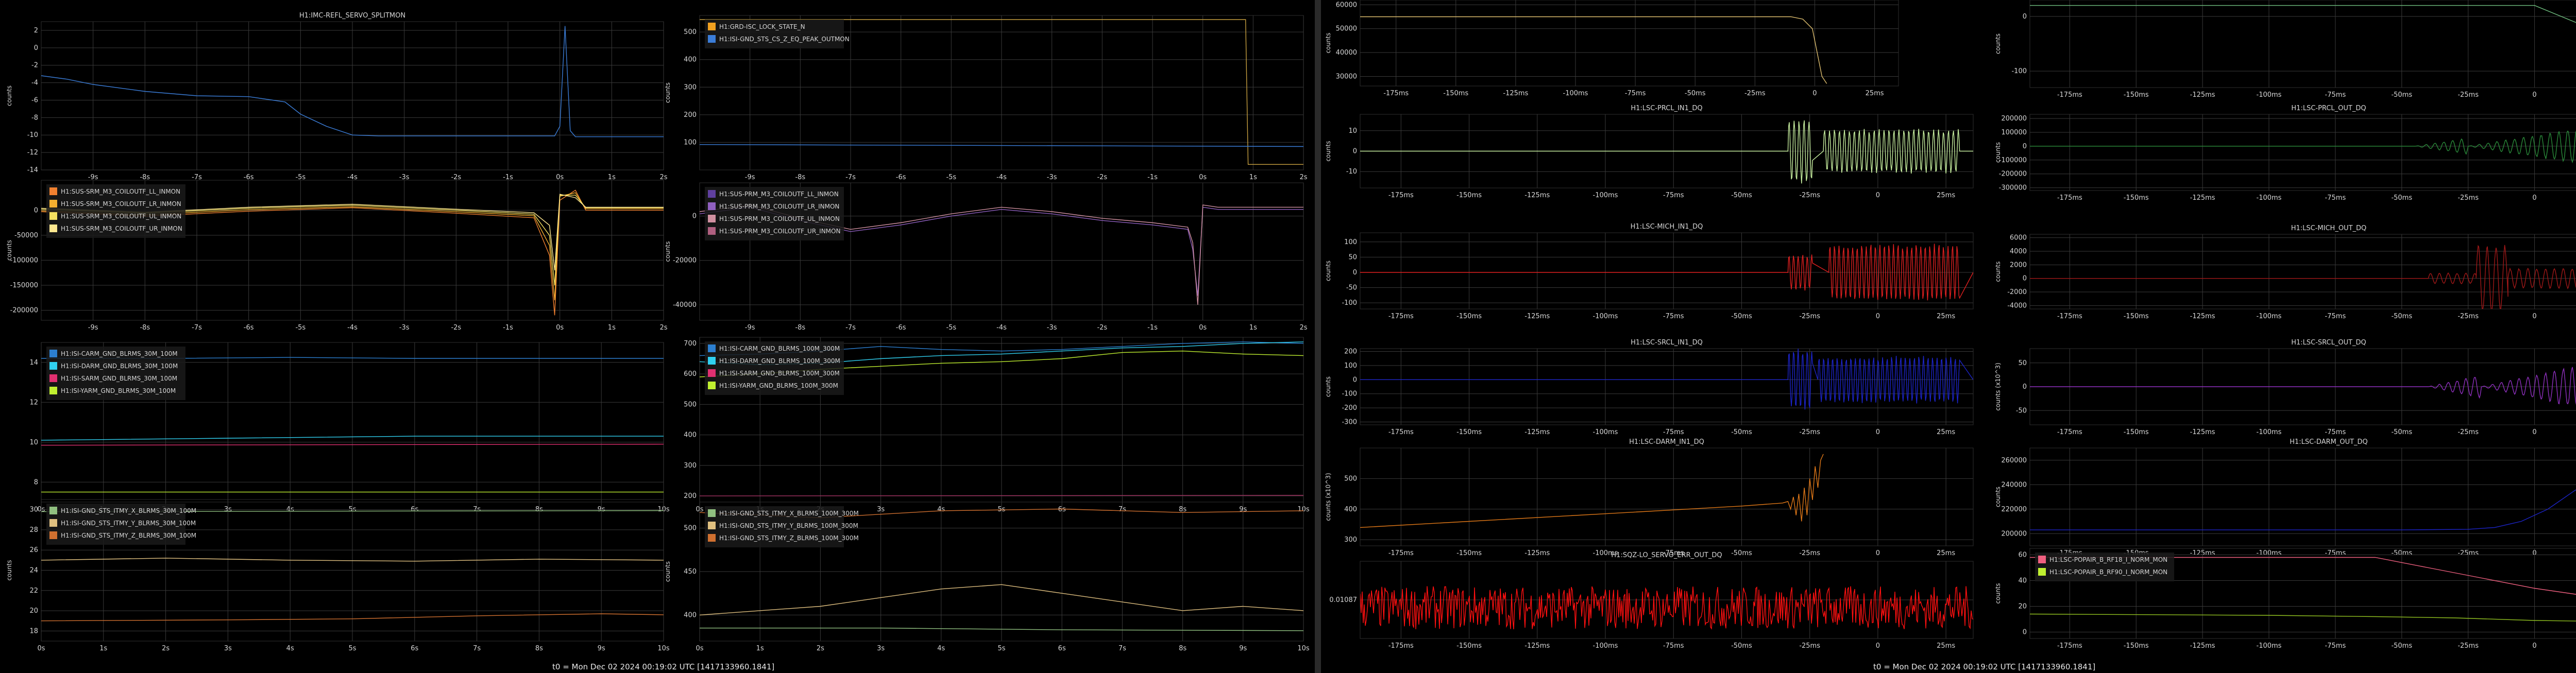 This screenshot has height=673, width=2576. Describe the element at coordinates (1741, 646) in the screenshot. I see `x-tick-label: -50ms` at that location.